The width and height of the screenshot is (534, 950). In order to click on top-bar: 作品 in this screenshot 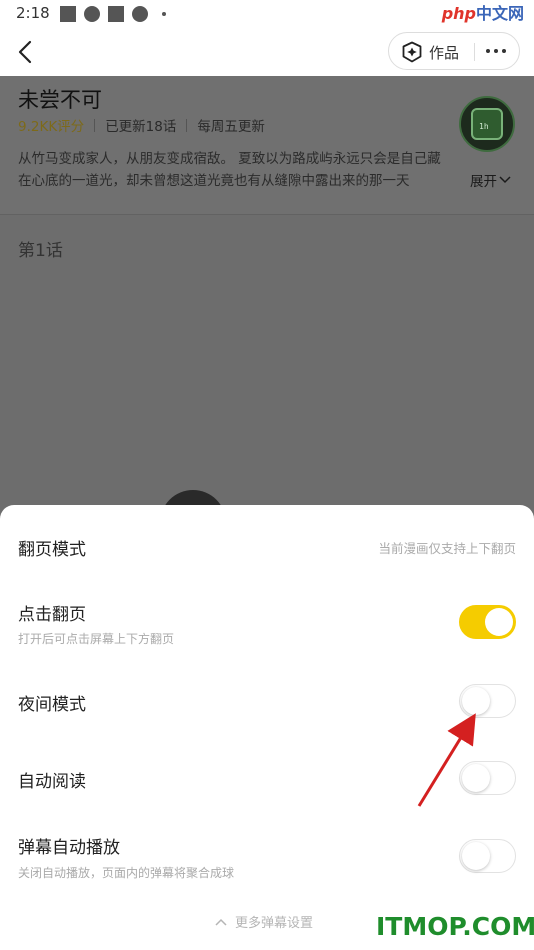, I will do `click(267, 52)`.